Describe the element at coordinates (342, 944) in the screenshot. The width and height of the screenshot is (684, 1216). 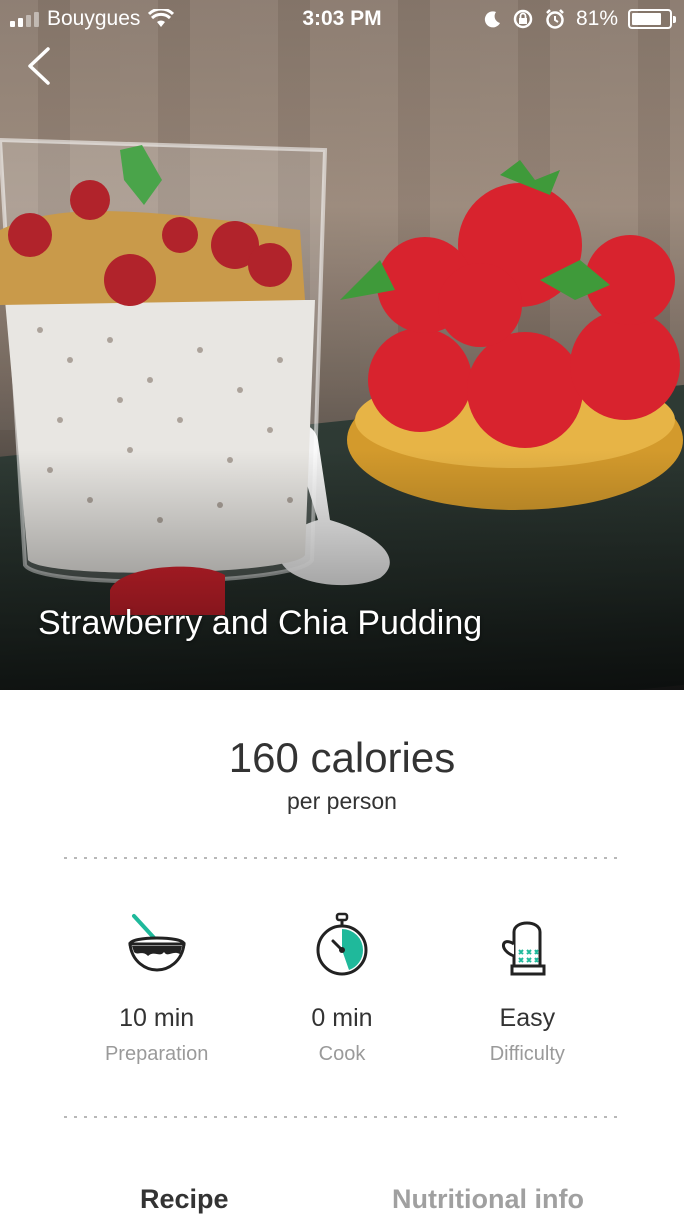
I see `stopwatch-icon` at that location.